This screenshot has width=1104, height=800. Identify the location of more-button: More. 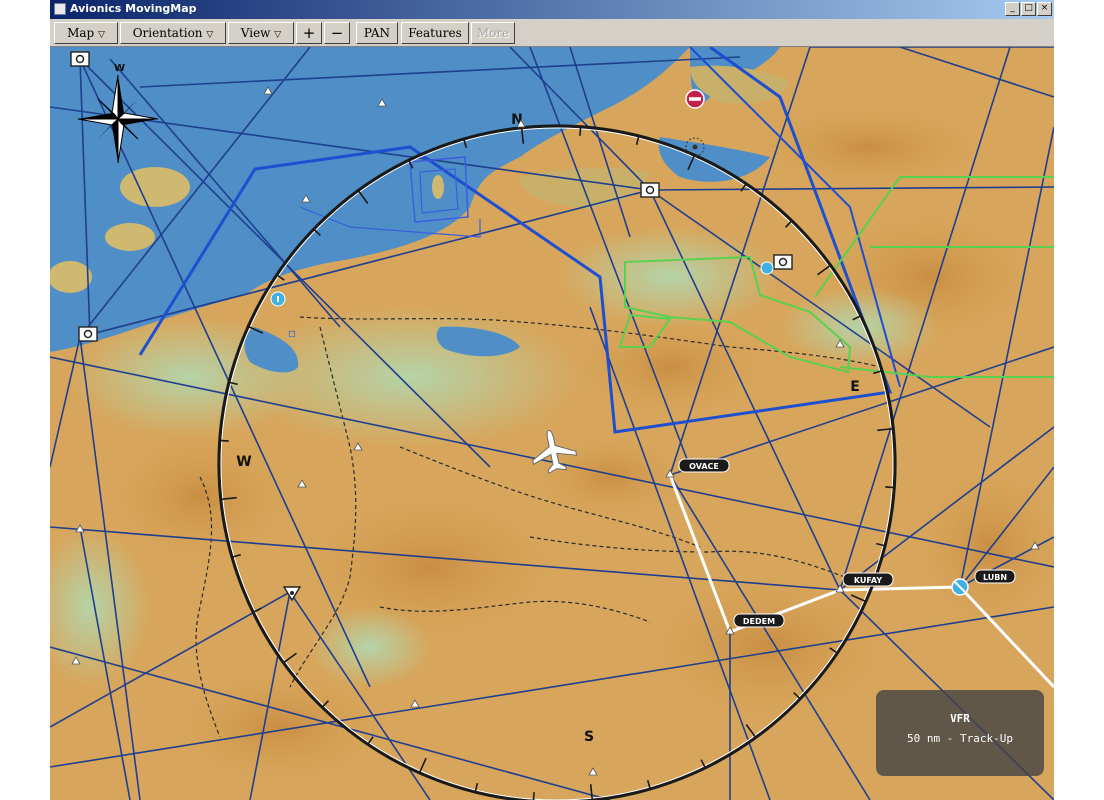
(493, 33).